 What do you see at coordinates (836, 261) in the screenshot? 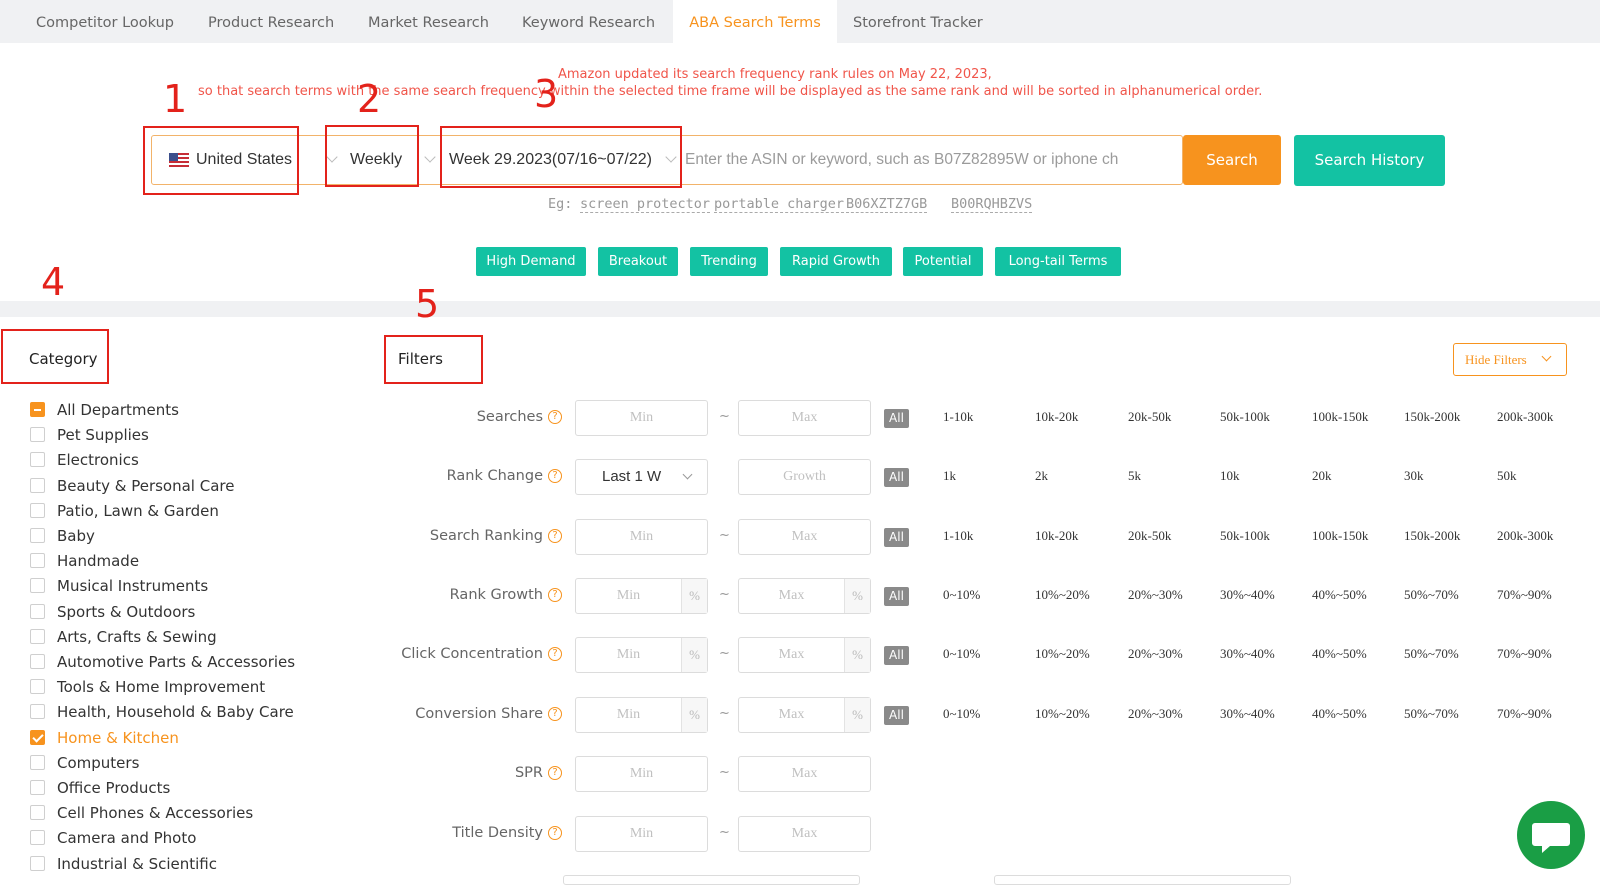
I see `tag-rapid-growth-button: Rapid Growth` at bounding box center [836, 261].